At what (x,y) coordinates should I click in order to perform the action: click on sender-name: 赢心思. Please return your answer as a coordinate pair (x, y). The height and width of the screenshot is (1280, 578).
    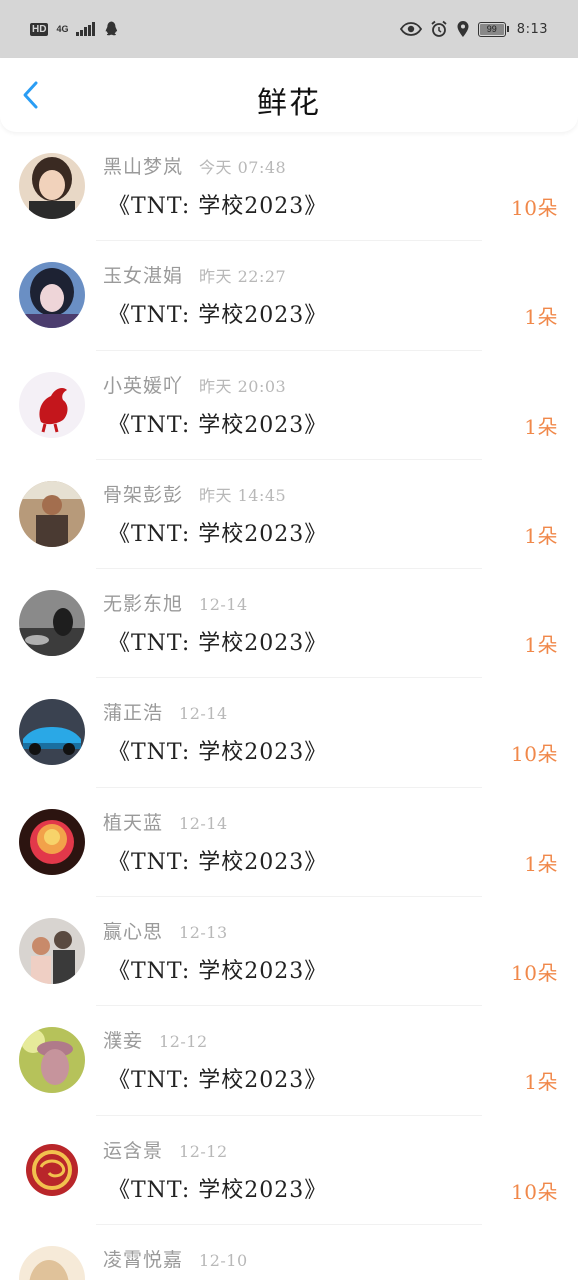
    Looking at the image, I should click on (133, 932).